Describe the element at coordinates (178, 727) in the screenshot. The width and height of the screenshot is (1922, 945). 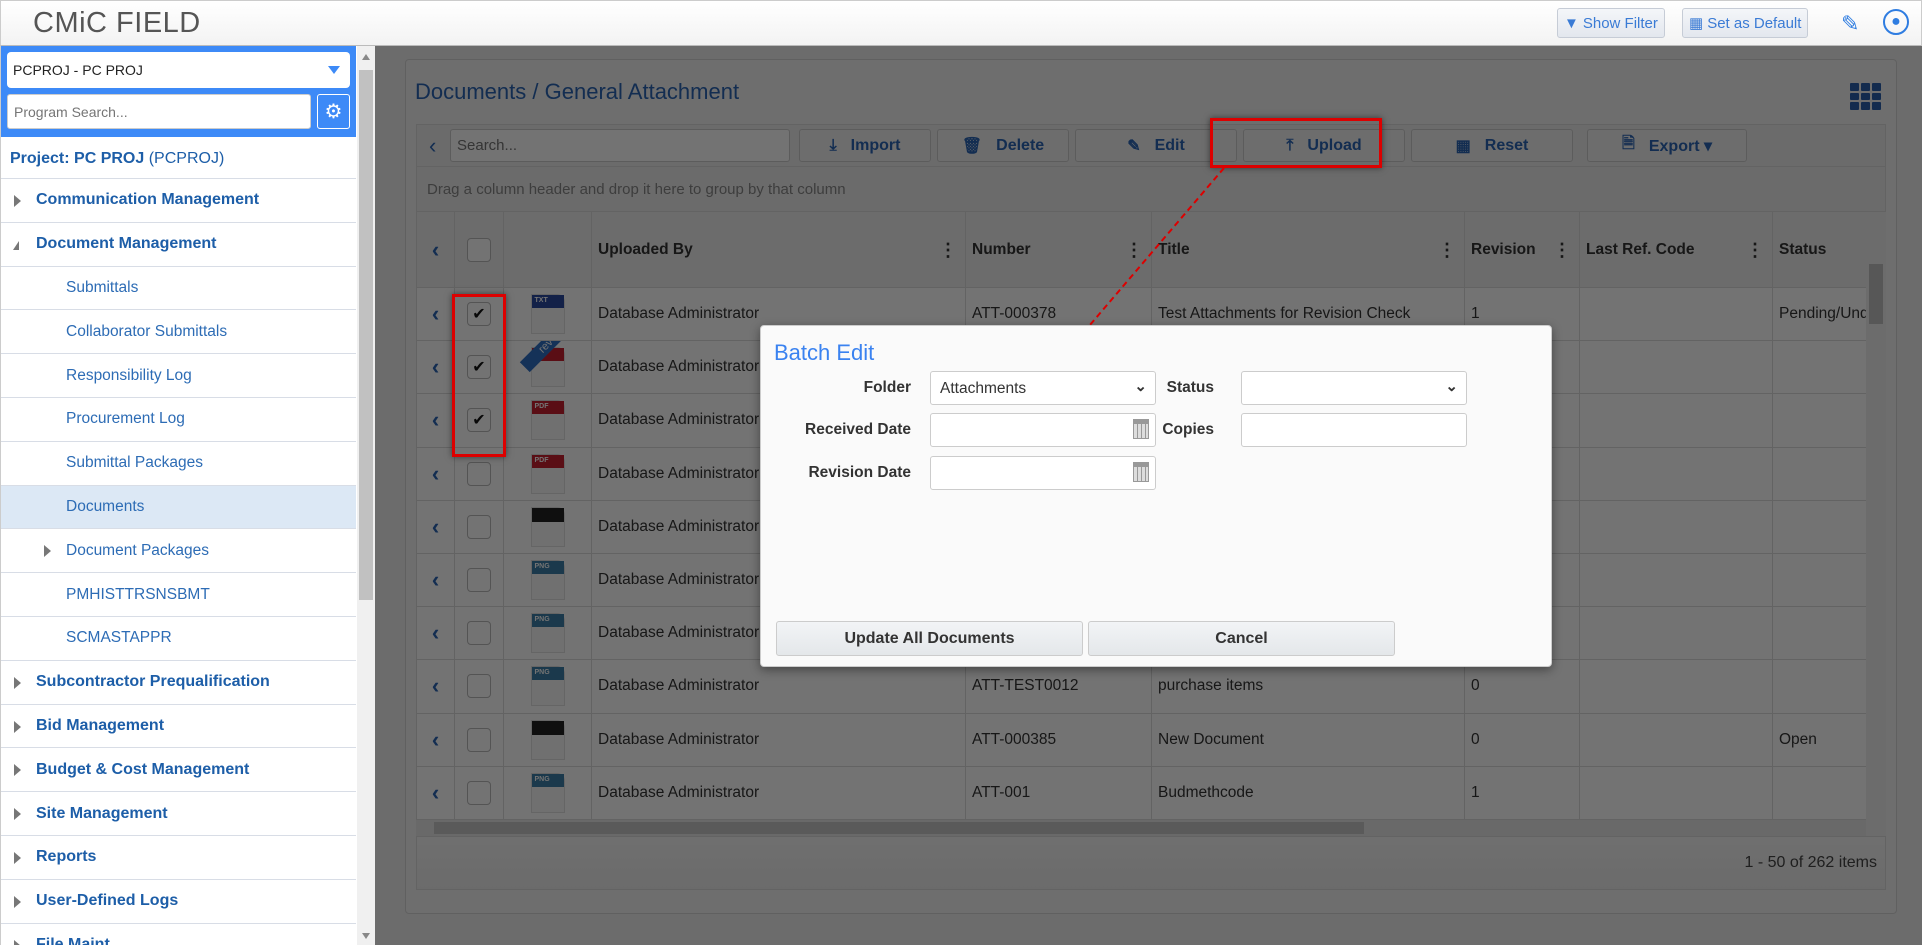
I see `sidebar-item-bid-management: Bid Management` at that location.